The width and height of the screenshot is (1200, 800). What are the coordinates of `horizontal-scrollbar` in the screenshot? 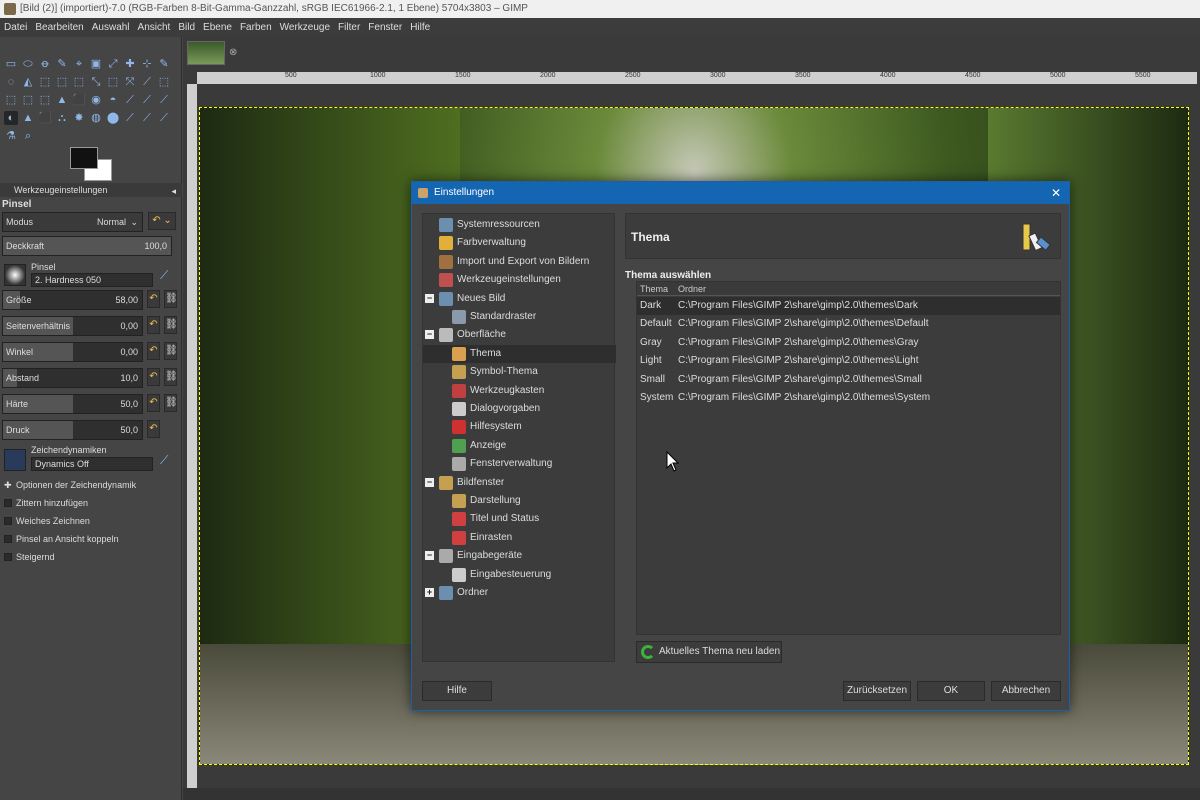 It's located at (691, 794).